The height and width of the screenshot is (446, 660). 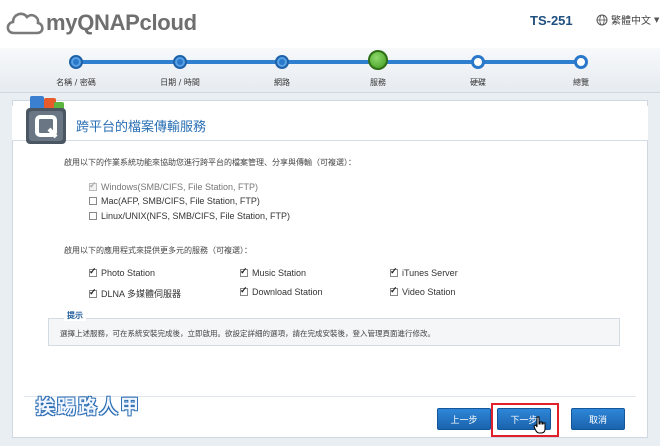 I want to click on step-dot-network, so click(x=282, y=62).